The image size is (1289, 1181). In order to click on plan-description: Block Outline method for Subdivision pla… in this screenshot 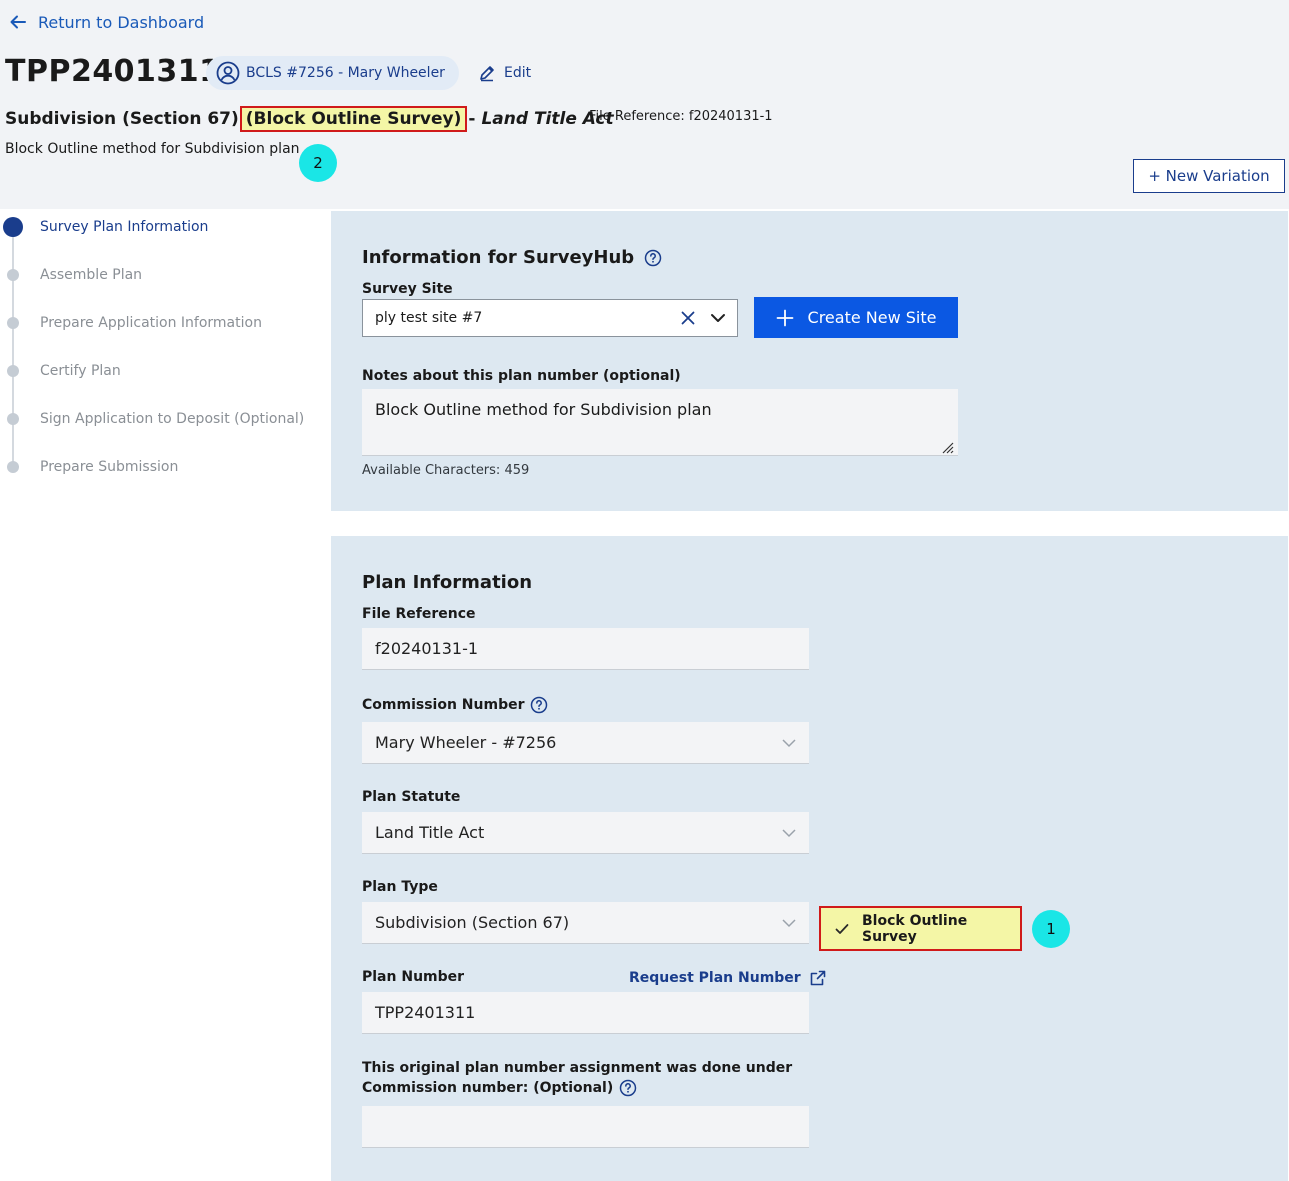, I will do `click(152, 149)`.